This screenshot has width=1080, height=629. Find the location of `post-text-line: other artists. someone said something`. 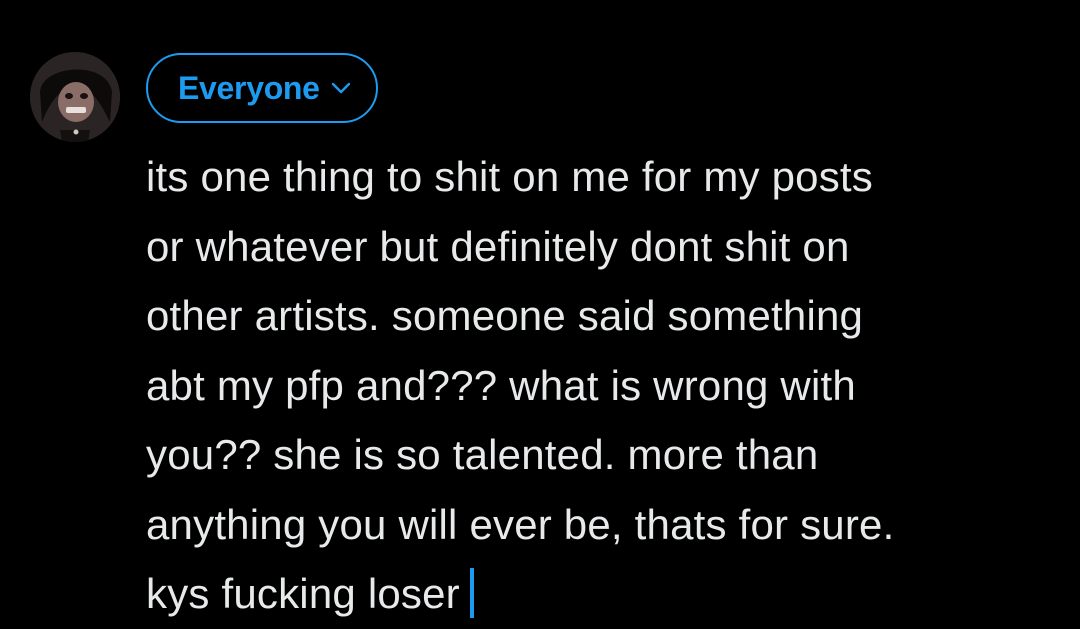

post-text-line: other artists. someone said something is located at coordinates (505, 315).